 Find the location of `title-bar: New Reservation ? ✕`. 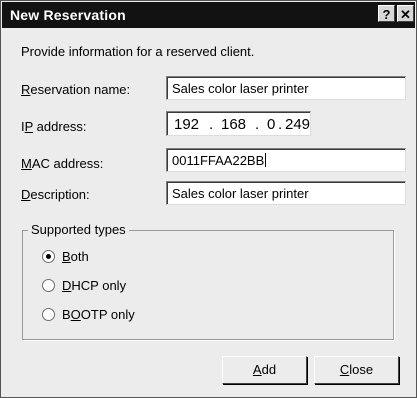

title-bar: New Reservation ? ✕ is located at coordinates (208, 15).